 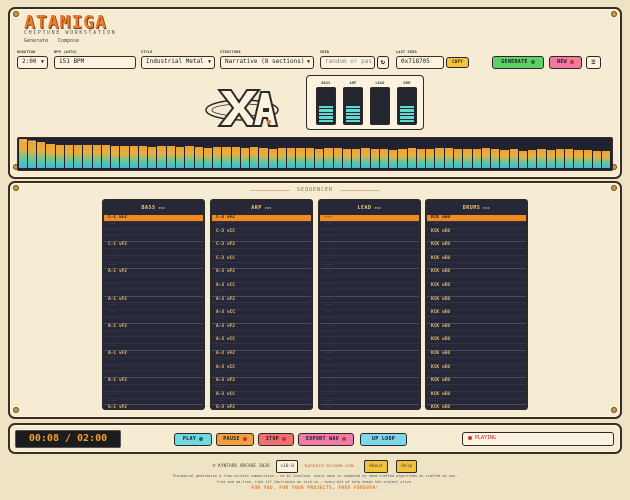 I want to click on sequencer-step: C-3 vCC, so click(x=261, y=259).